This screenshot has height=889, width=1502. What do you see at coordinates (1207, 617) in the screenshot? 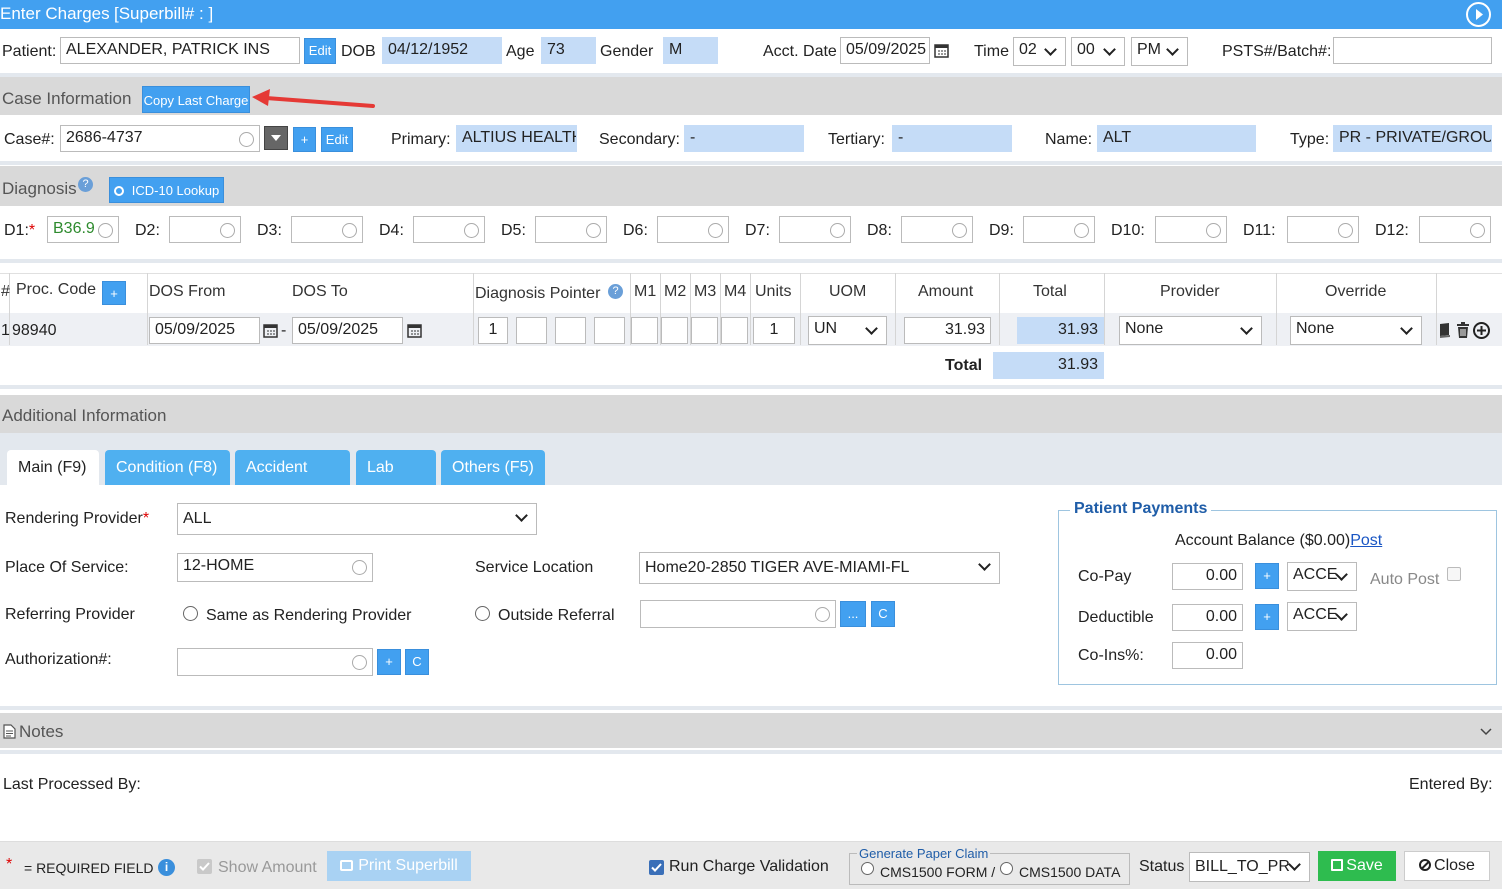
I see `deductible-field: 0.00` at bounding box center [1207, 617].